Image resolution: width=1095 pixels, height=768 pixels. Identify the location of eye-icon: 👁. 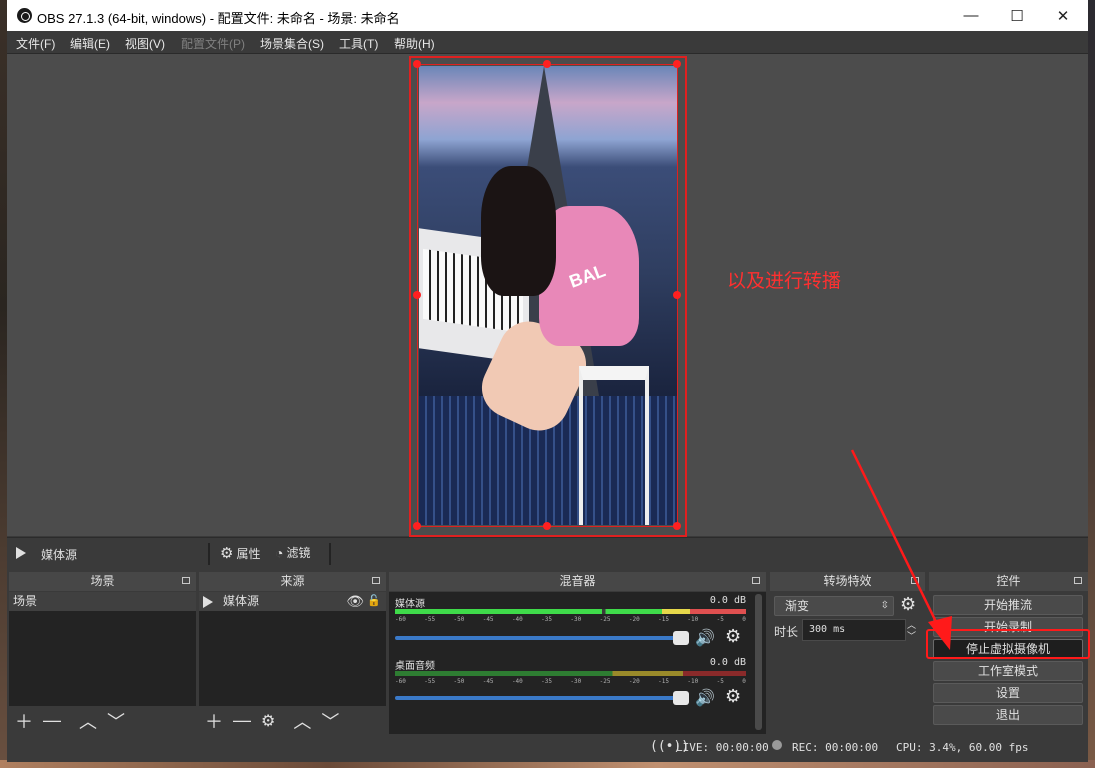
(355, 601).